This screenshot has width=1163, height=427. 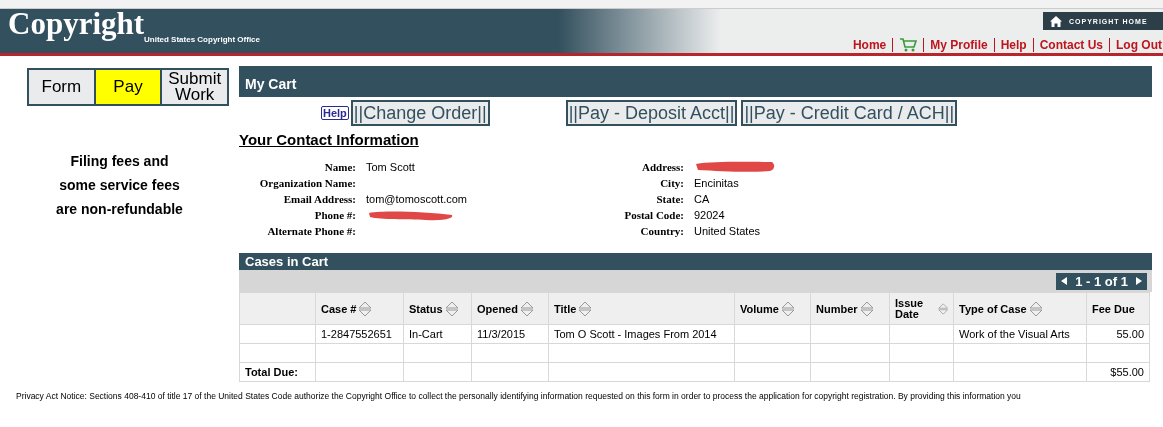 What do you see at coordinates (119, 161) in the screenshot?
I see `fee-notice: Filing fees and` at bounding box center [119, 161].